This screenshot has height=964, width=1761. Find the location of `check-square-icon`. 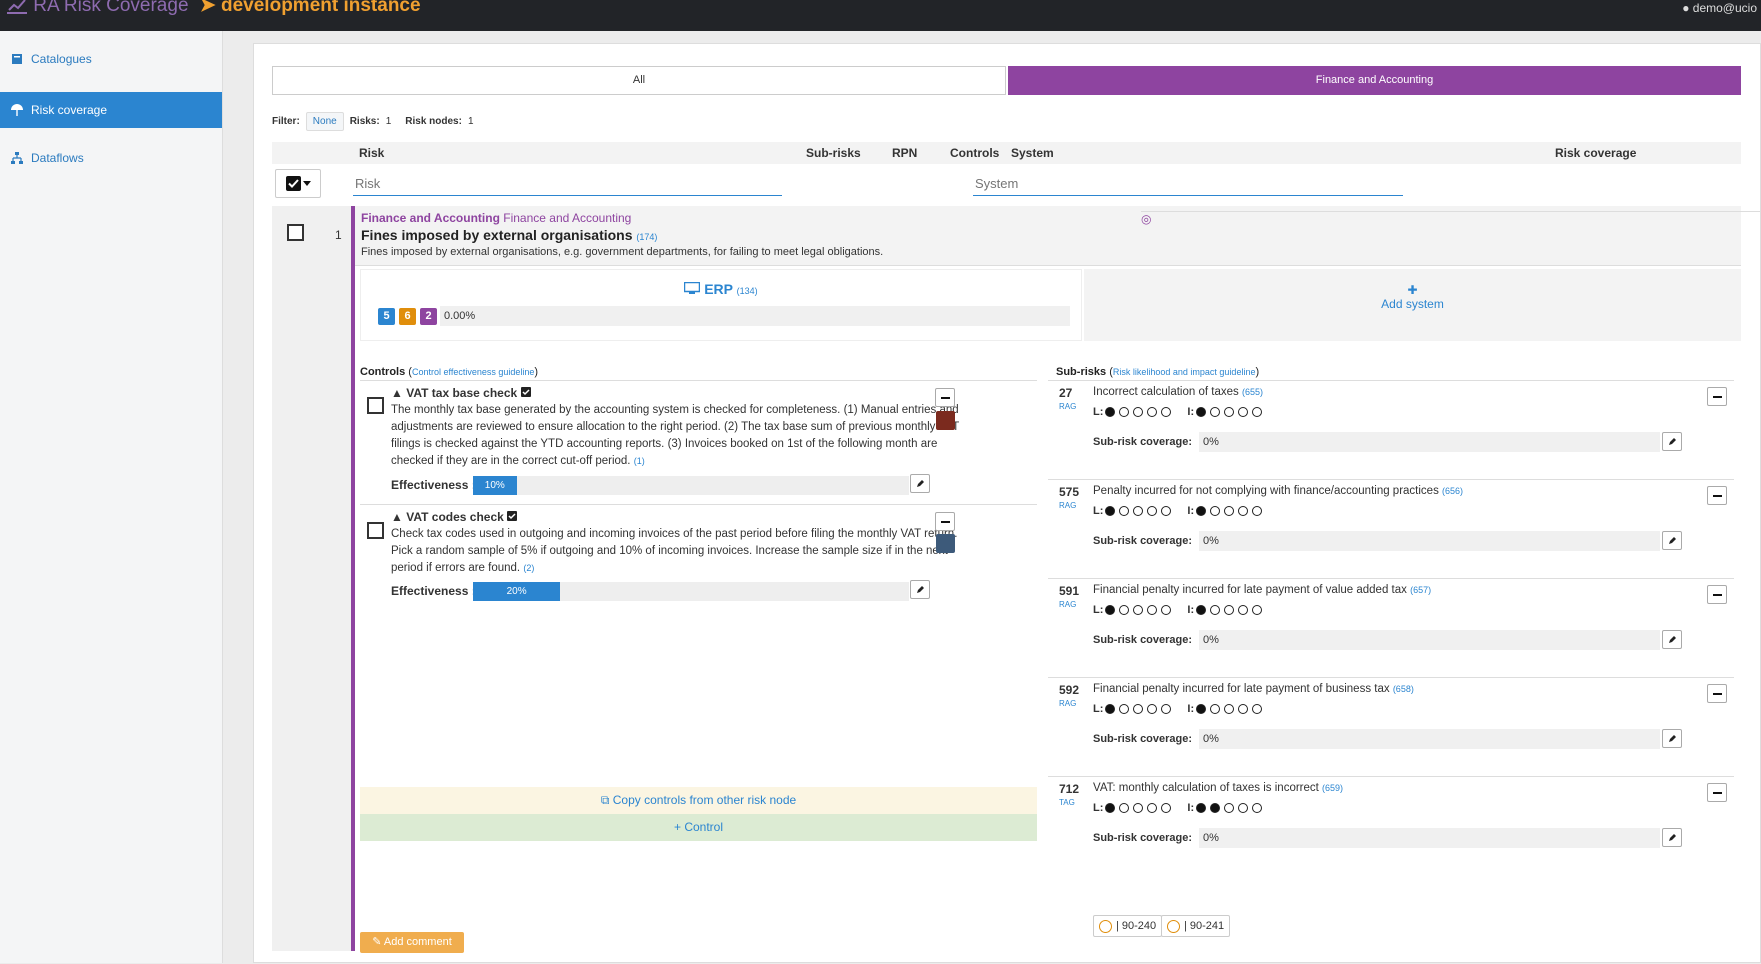

check-square-icon is located at coordinates (525, 392).